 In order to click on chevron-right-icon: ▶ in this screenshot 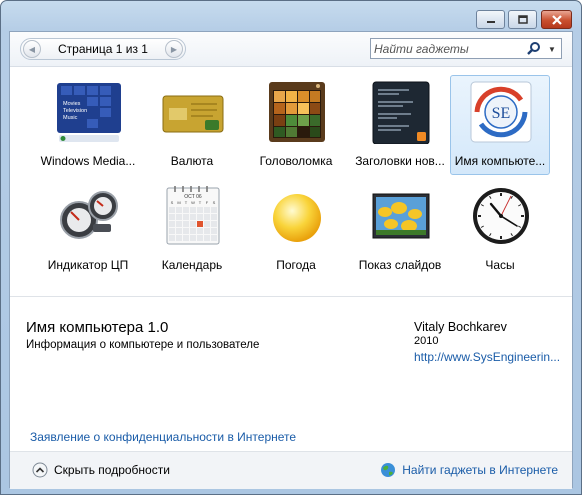, I will do `click(174, 49)`.